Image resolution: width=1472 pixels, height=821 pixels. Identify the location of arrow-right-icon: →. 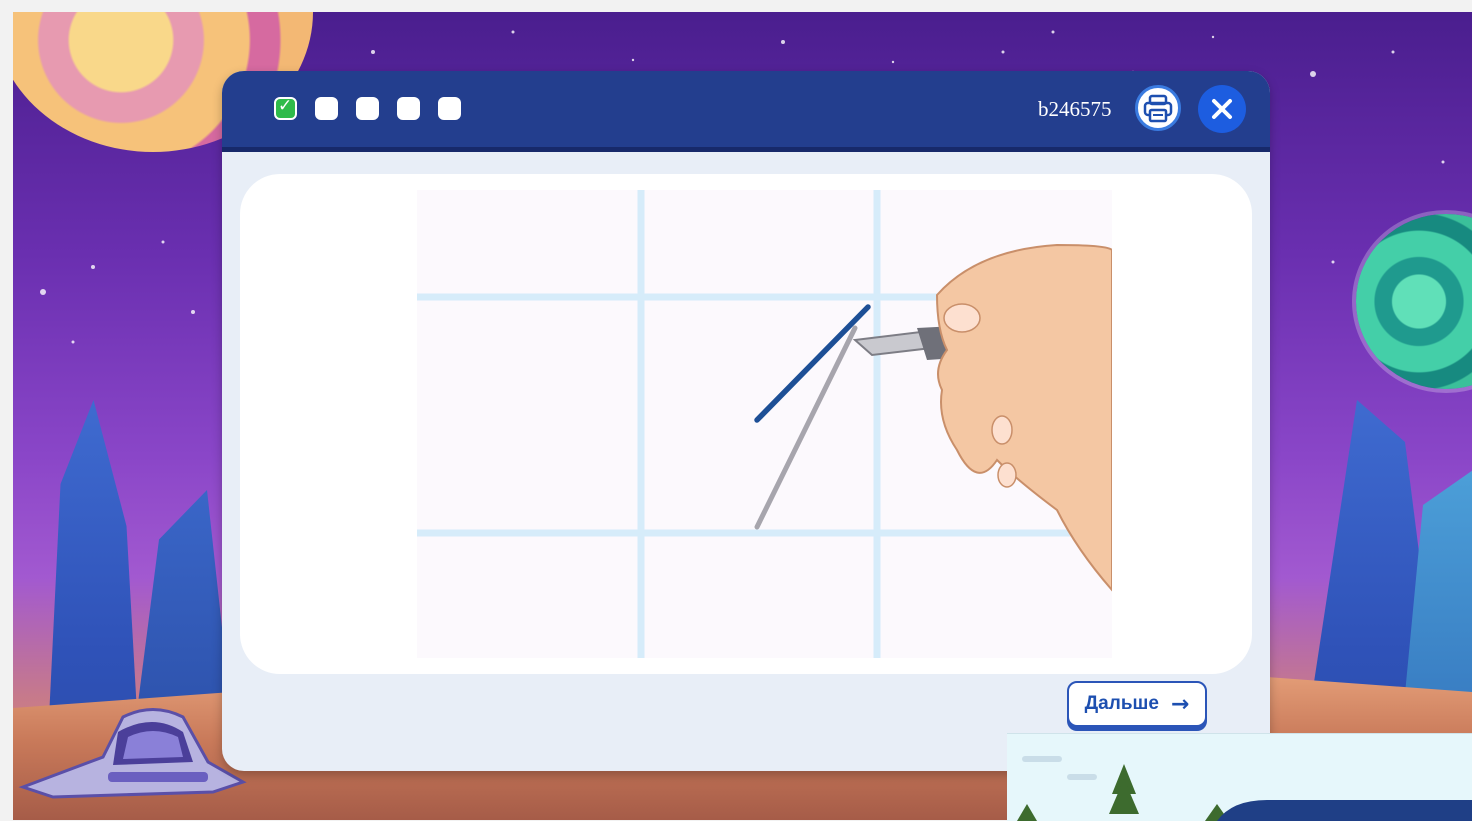
(1180, 704).